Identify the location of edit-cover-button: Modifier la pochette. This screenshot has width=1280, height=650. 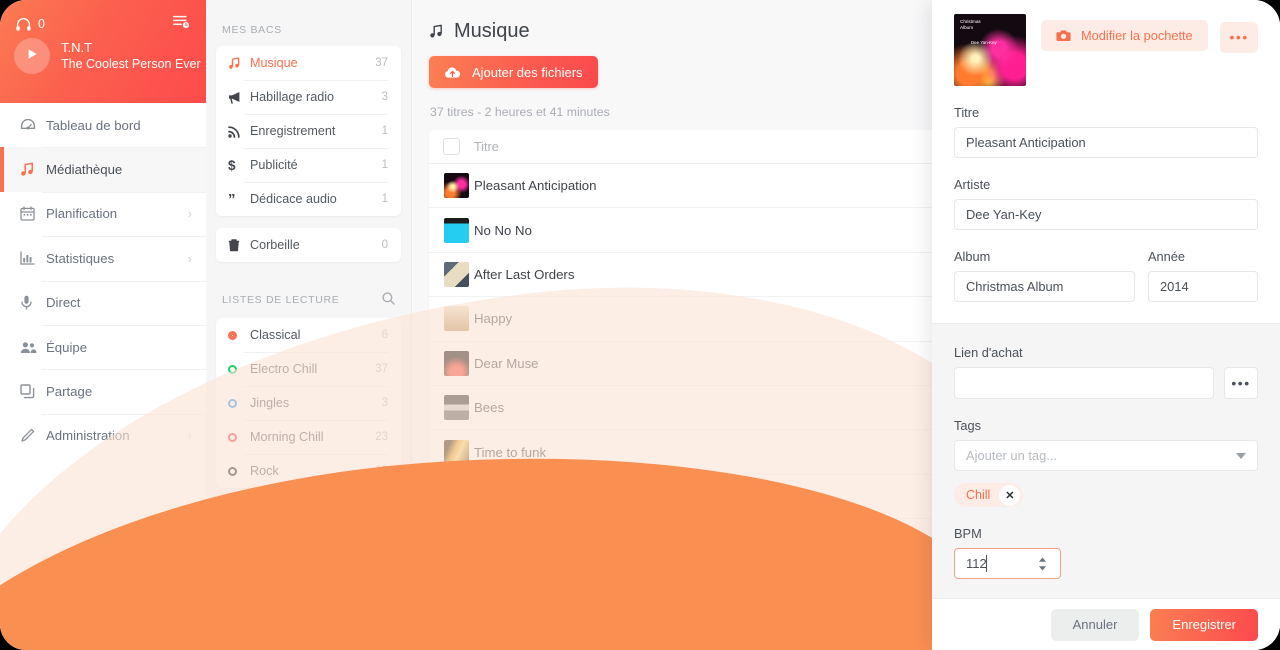
(1124, 35).